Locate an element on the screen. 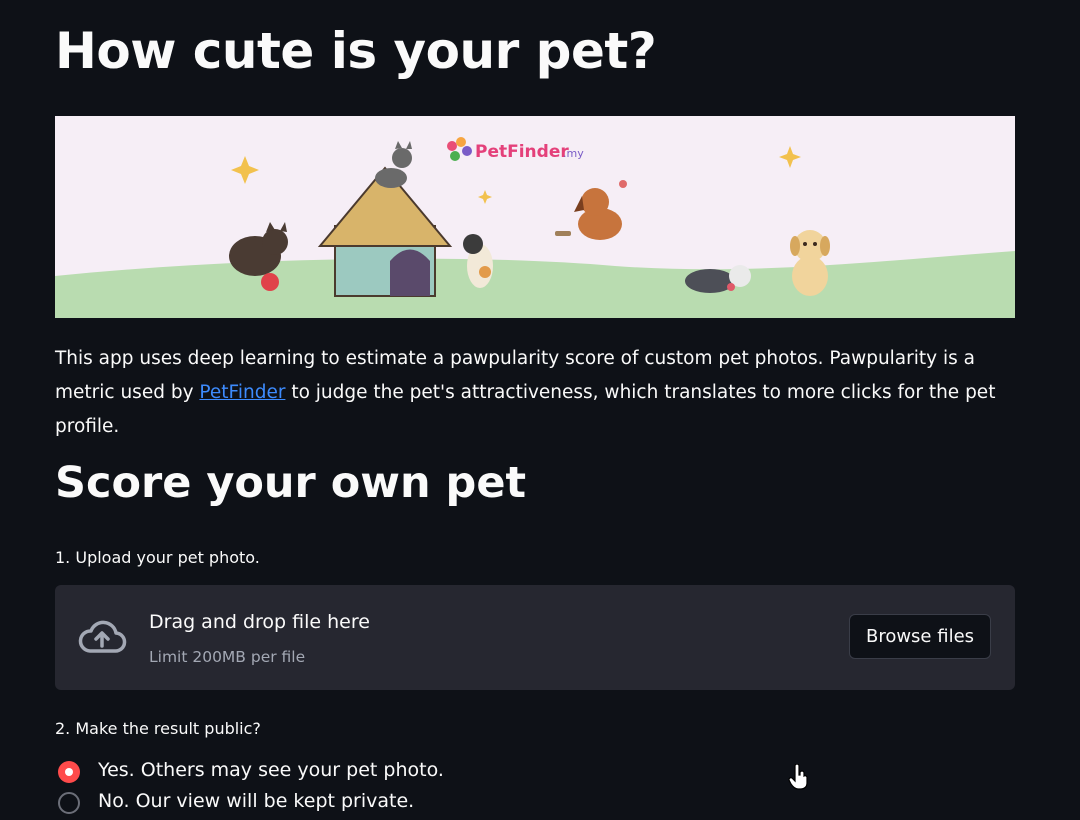 Image resolution: width=1080 pixels, height=820 pixels. radio-unselected-icon is located at coordinates (69, 803).